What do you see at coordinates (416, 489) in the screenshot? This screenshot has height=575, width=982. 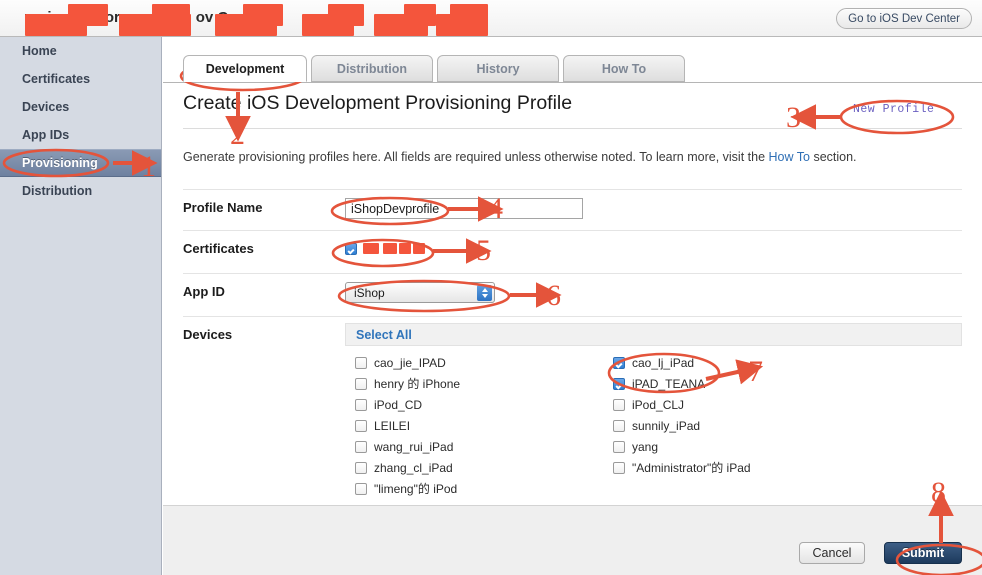 I see `device-label: "limeng"的 iPod` at bounding box center [416, 489].